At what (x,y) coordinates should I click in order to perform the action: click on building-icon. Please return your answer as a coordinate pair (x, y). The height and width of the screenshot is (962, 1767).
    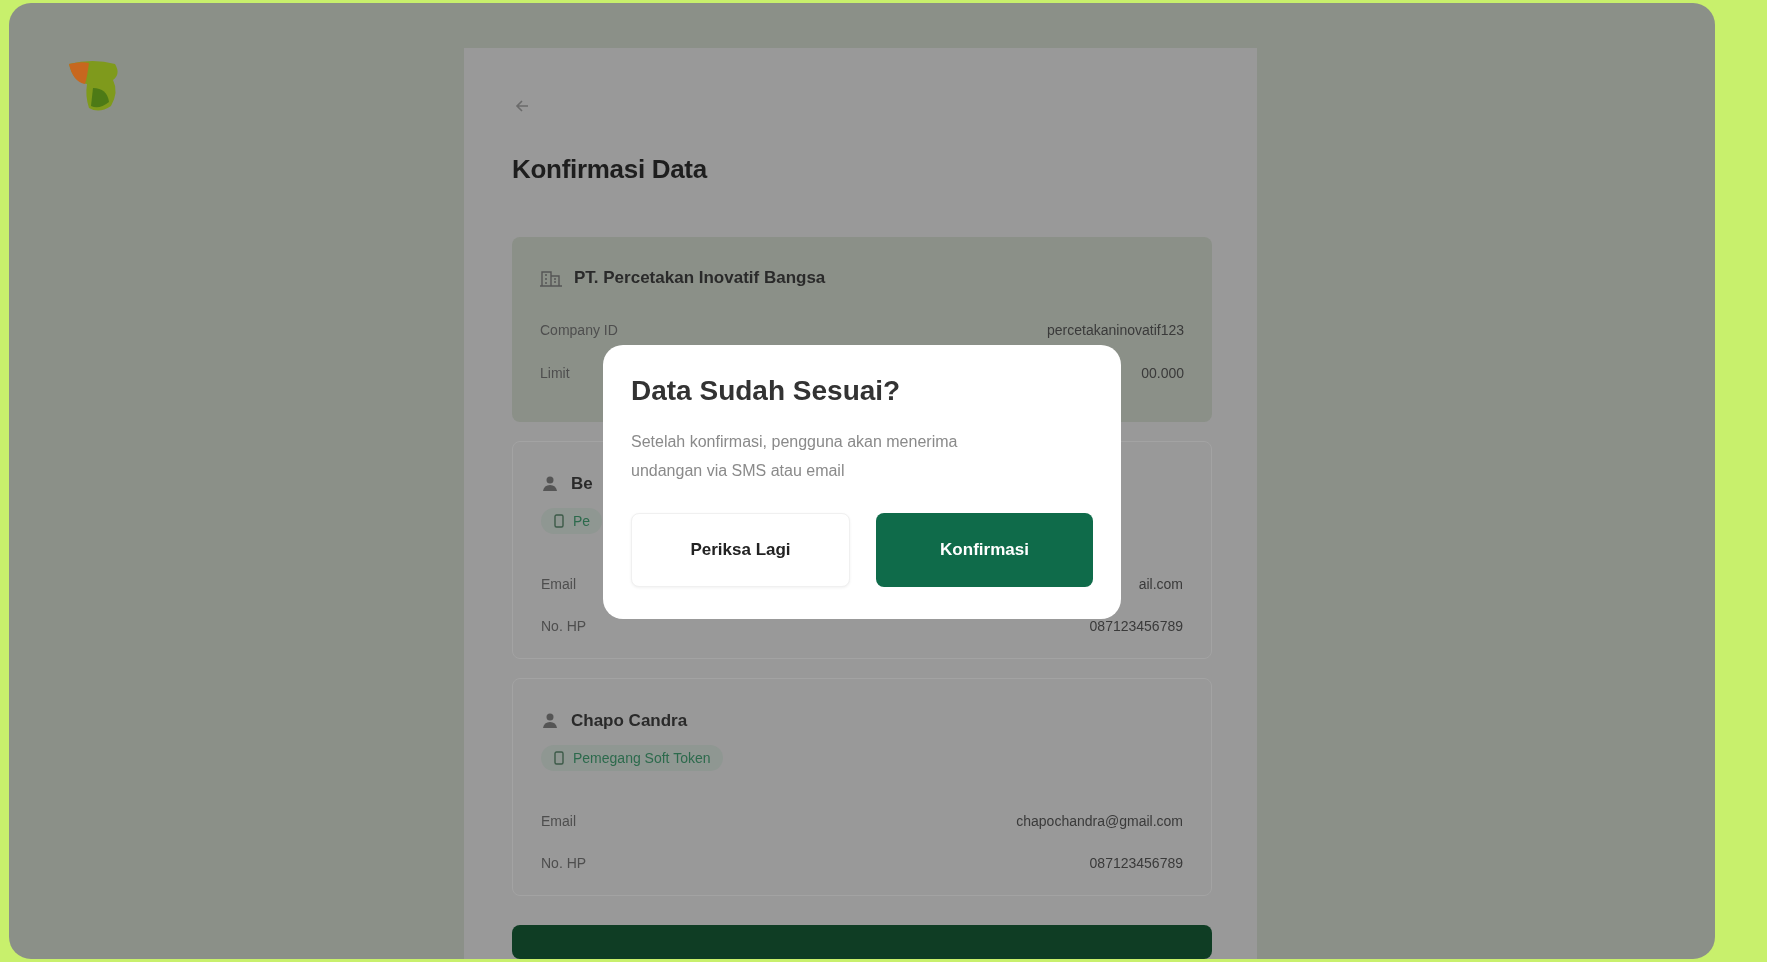
    Looking at the image, I should click on (551, 278).